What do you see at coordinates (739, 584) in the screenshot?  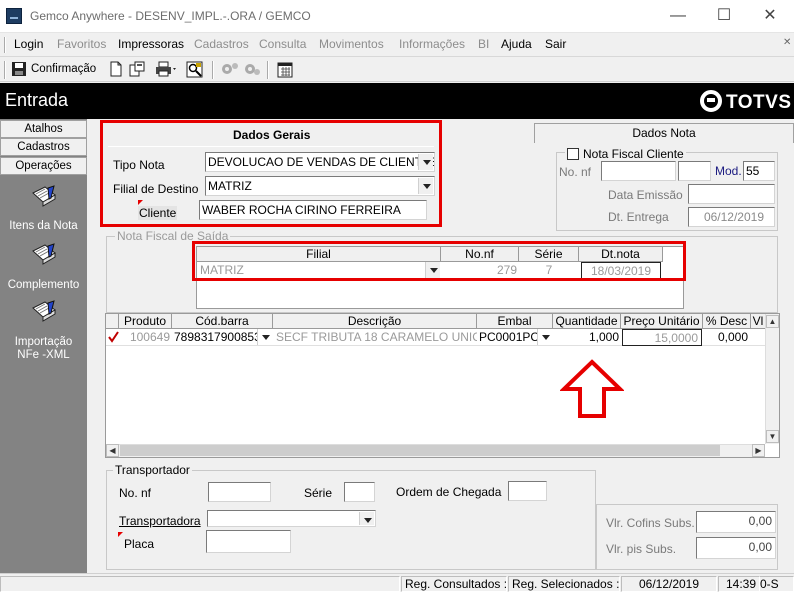 I see `status-time: 14:39` at bounding box center [739, 584].